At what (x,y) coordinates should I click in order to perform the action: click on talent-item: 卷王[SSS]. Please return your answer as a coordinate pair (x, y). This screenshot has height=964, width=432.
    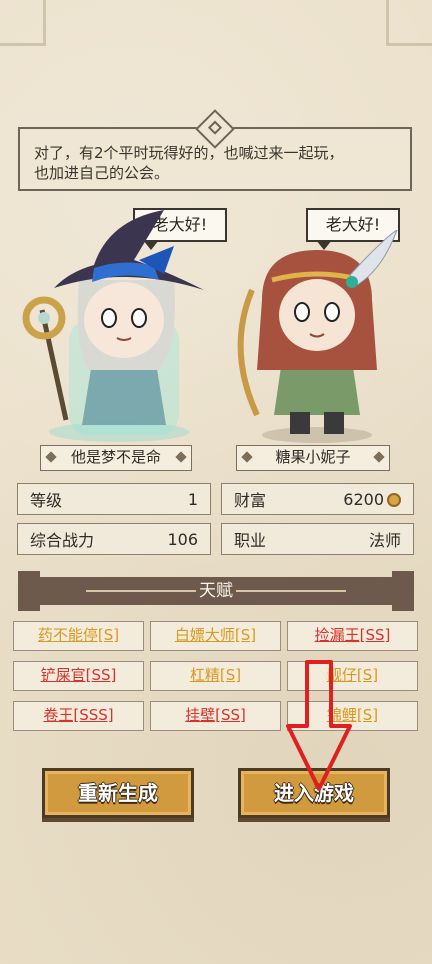
    Looking at the image, I should click on (78, 716).